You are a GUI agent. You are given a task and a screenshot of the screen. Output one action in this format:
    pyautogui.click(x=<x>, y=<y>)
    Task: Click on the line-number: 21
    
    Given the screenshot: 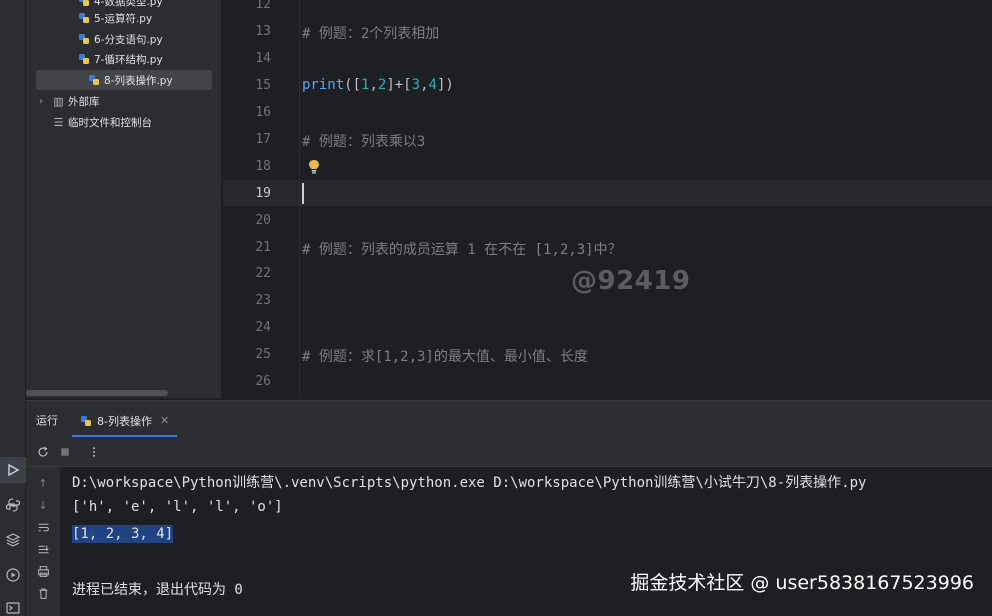 What is the action you would take?
    pyautogui.click(x=263, y=247)
    